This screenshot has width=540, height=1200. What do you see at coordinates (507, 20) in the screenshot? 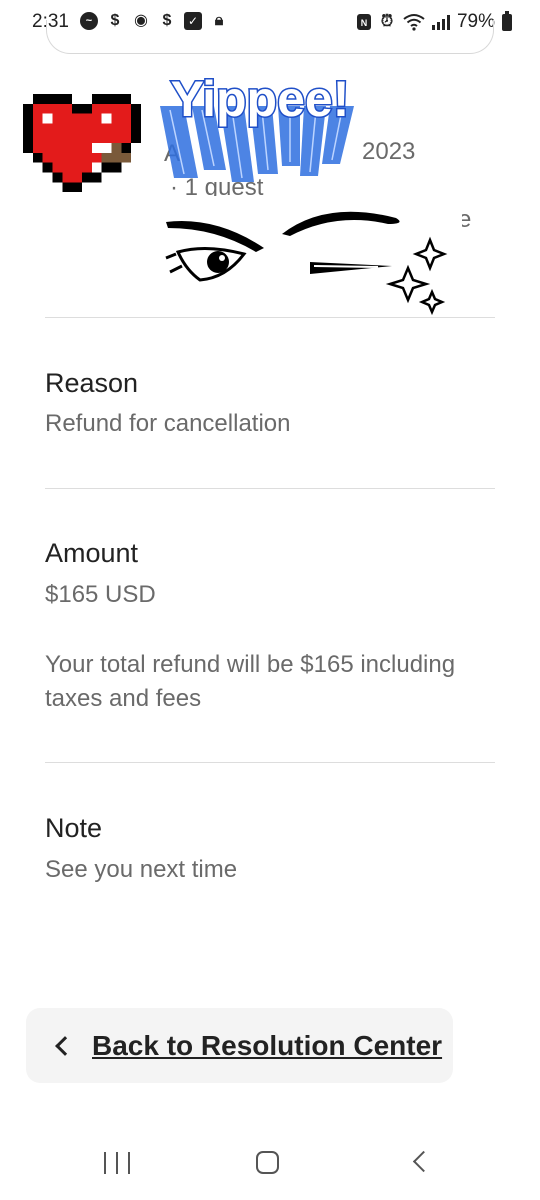
I see `battery-icon` at bounding box center [507, 20].